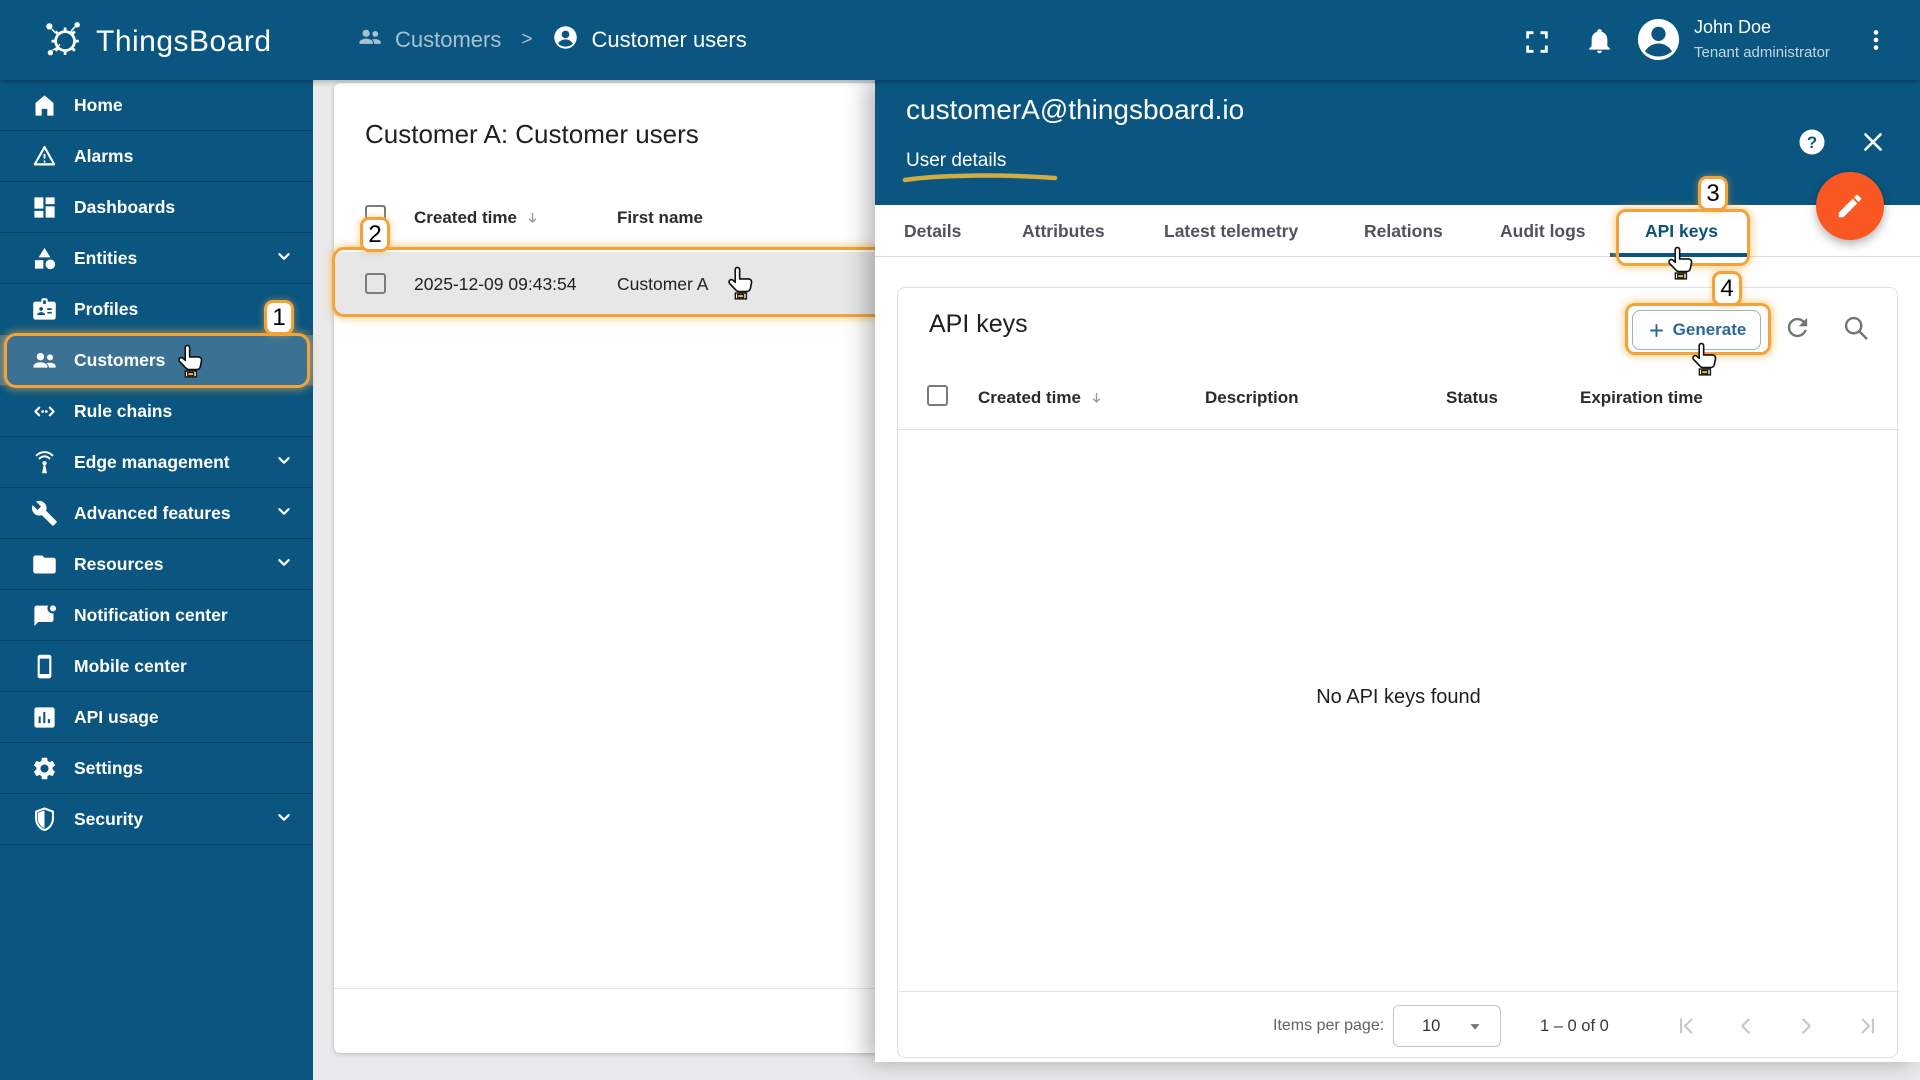 Image resolution: width=1920 pixels, height=1080 pixels. I want to click on sidebar-item-settings: Settings, so click(156, 768).